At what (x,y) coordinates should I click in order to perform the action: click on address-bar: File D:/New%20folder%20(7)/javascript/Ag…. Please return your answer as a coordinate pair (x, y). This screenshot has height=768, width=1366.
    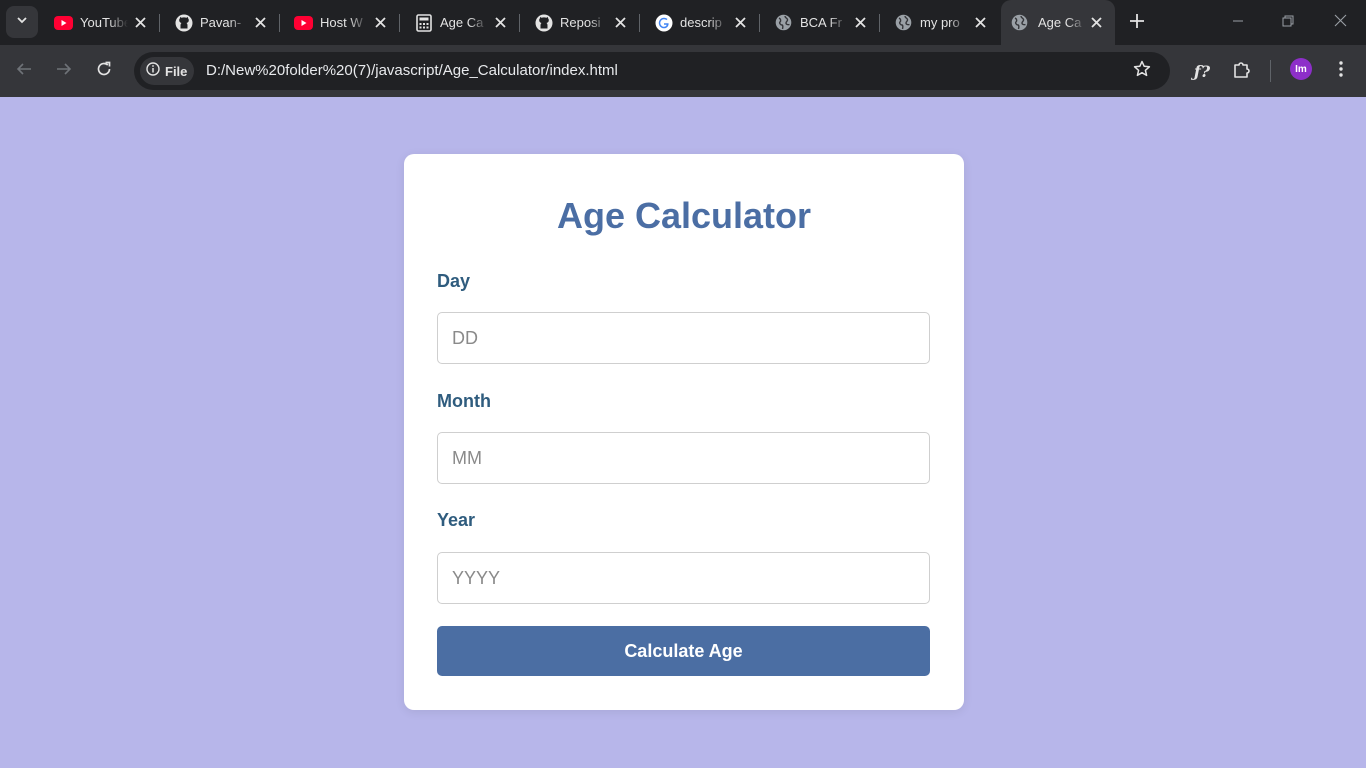
    Looking at the image, I should click on (652, 71).